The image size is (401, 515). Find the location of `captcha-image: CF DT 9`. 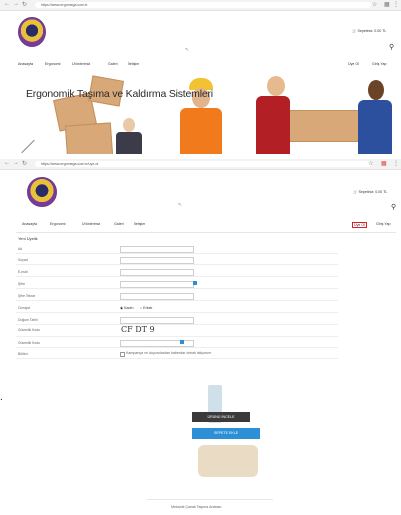

captcha-image: CF DT 9 is located at coordinates (138, 329).